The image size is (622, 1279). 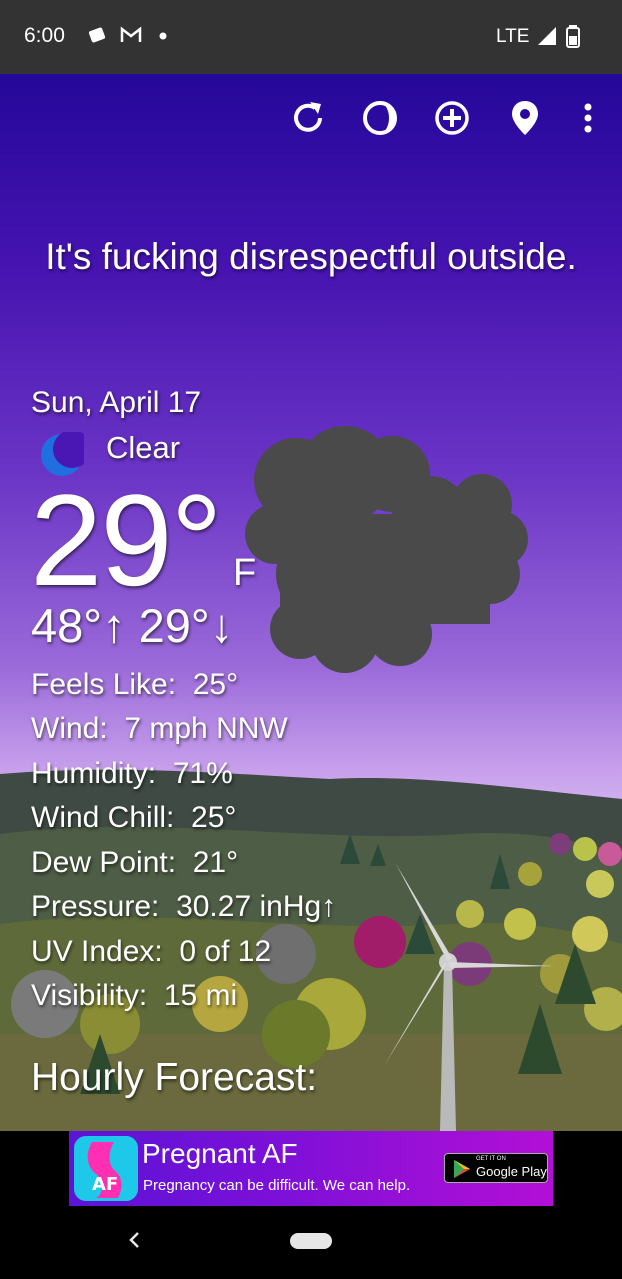 I want to click on condition-text: Clear, so click(x=143, y=447).